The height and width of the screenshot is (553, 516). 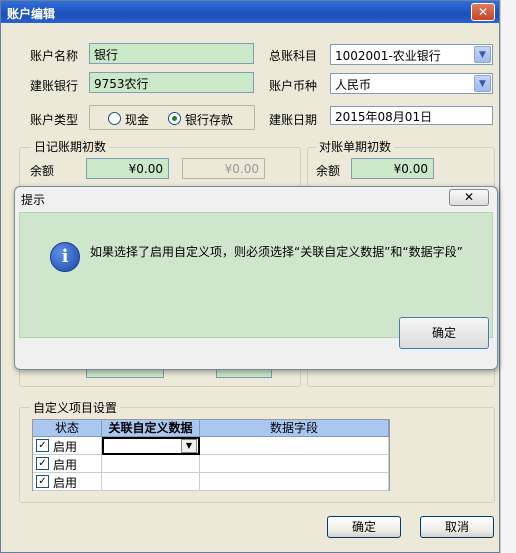 What do you see at coordinates (483, 12) in the screenshot?
I see `window-close-button: ✕` at bounding box center [483, 12].